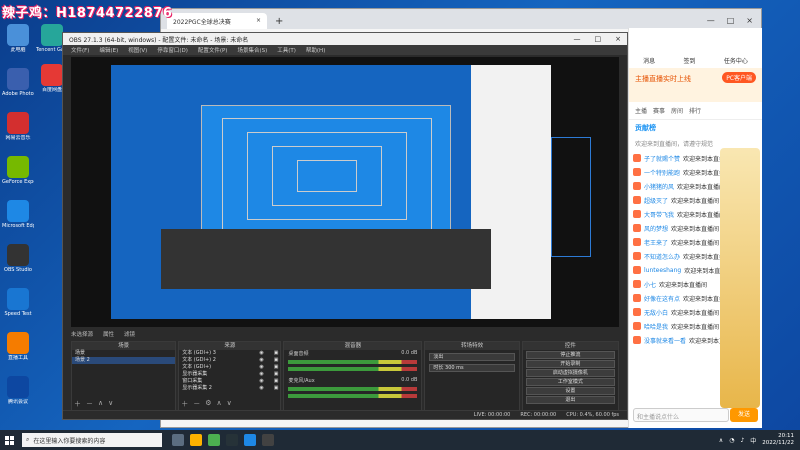  What do you see at coordinates (472, 368) in the screenshot?
I see `transition-duration: 时长 300 ms` at bounding box center [472, 368].